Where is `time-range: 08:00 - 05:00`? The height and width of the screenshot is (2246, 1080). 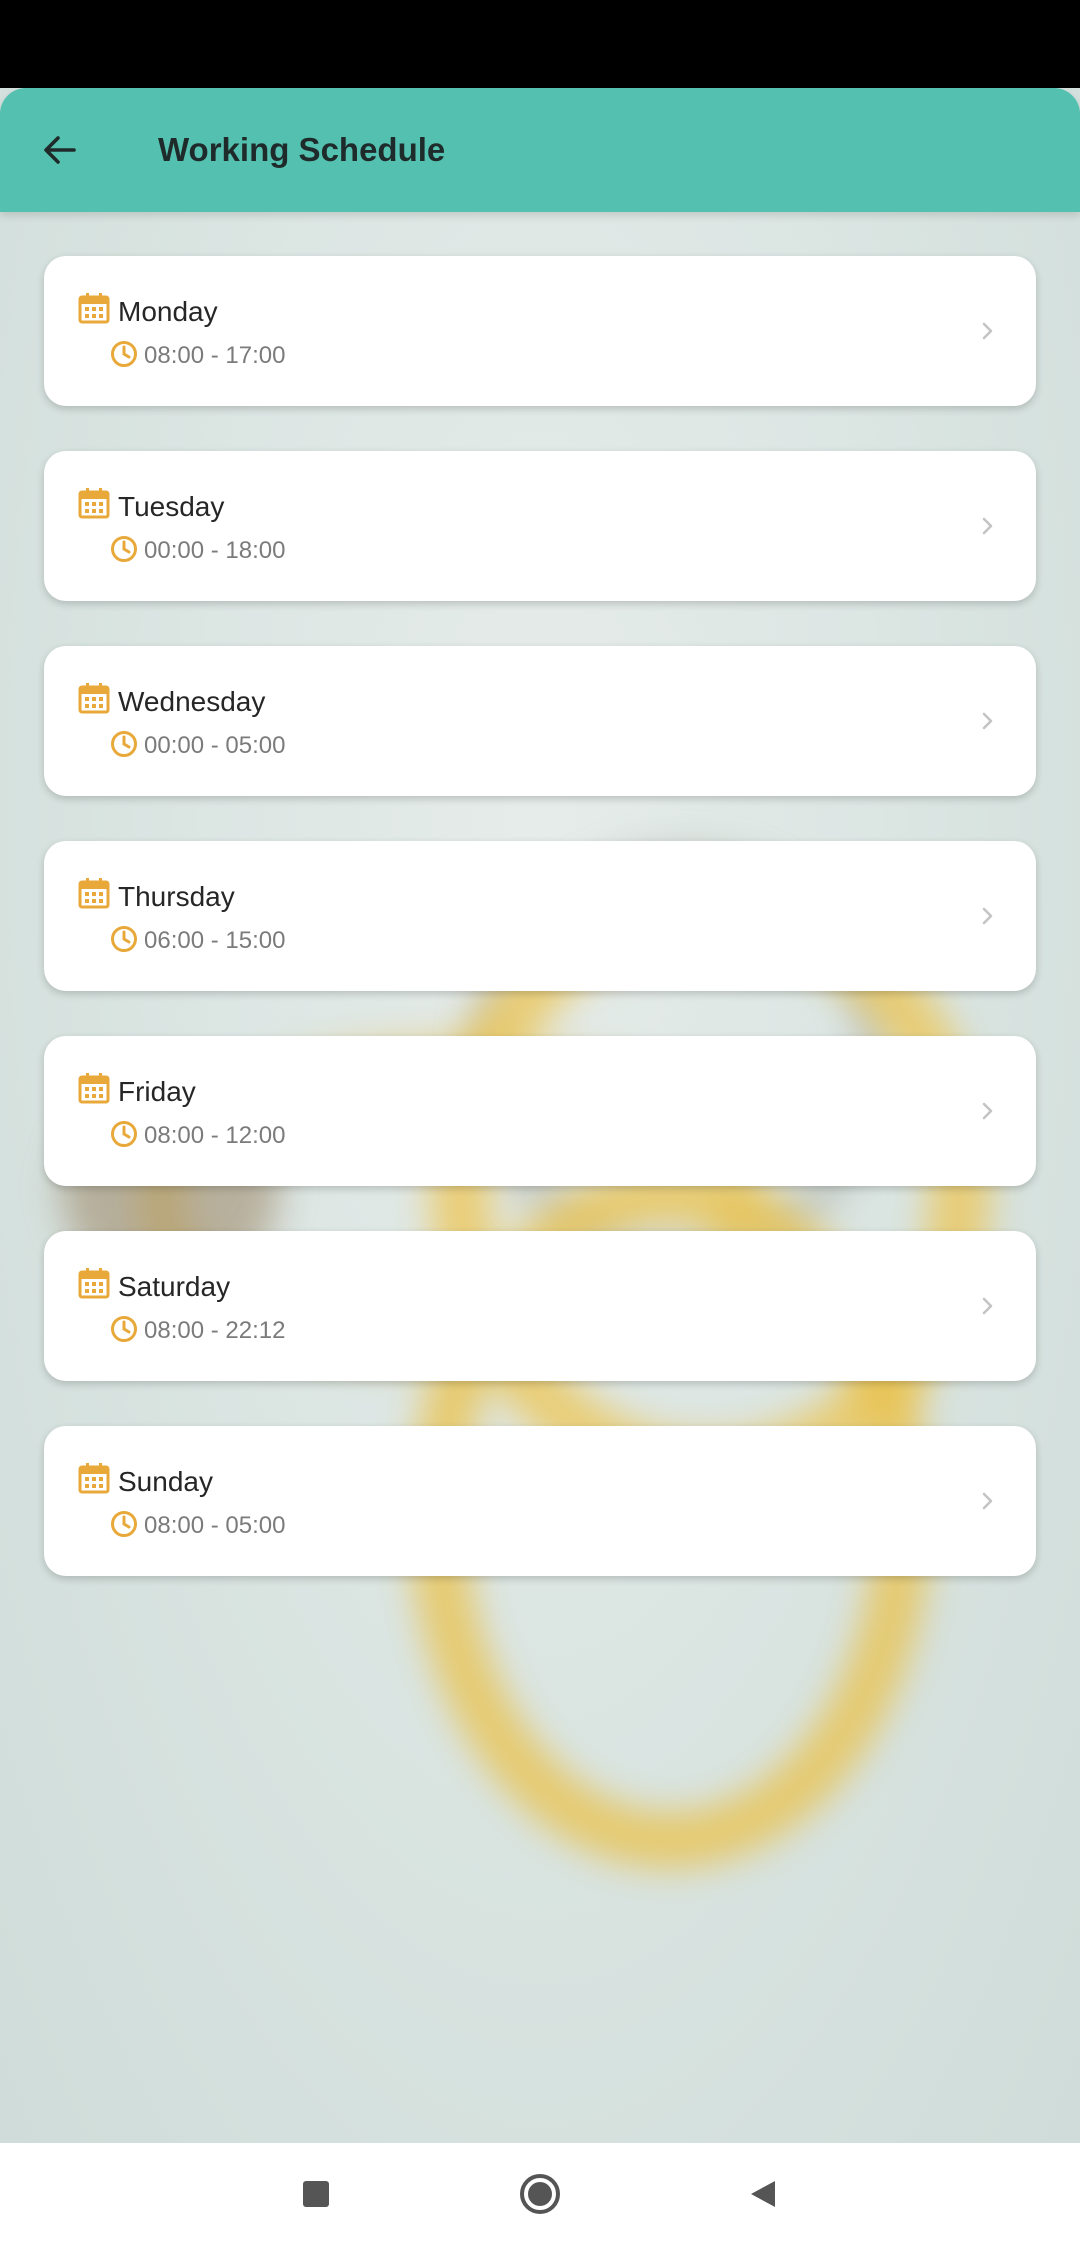 time-range: 08:00 - 05:00 is located at coordinates (215, 1525).